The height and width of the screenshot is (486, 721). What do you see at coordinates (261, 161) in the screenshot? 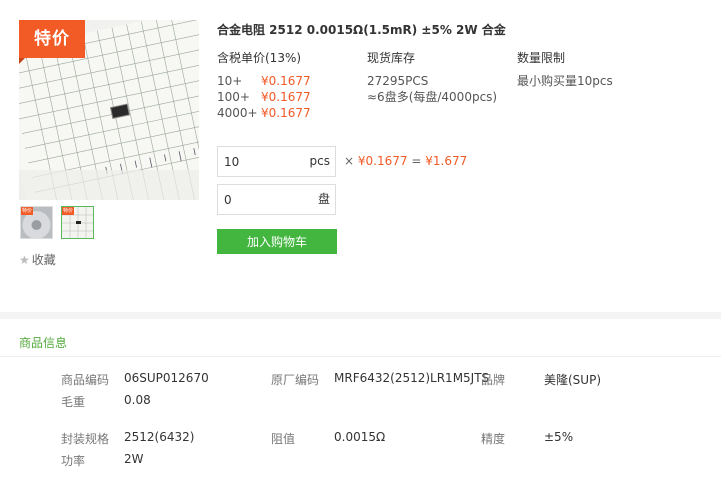
I see `quantity-input` at bounding box center [261, 161].